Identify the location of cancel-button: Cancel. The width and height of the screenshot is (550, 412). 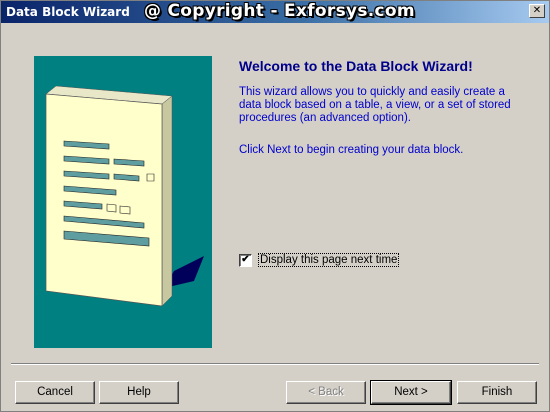
(55, 392).